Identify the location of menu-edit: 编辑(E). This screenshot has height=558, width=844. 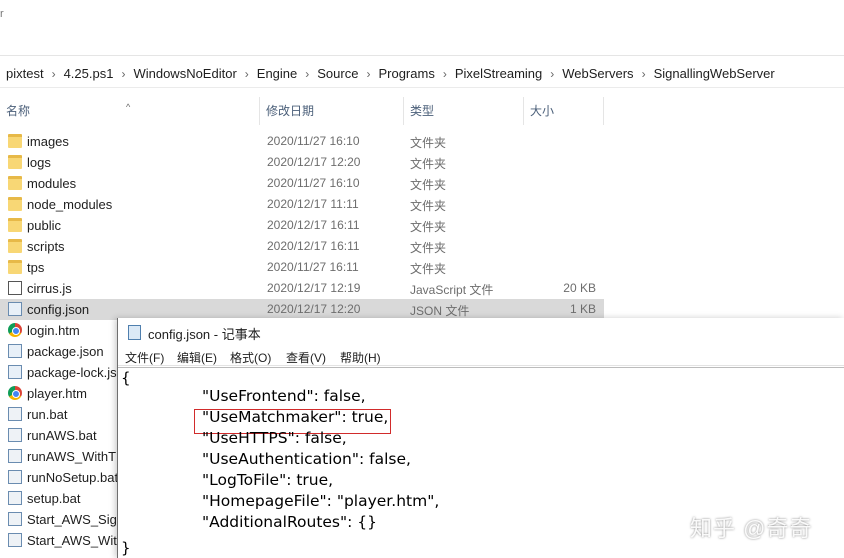
(197, 357).